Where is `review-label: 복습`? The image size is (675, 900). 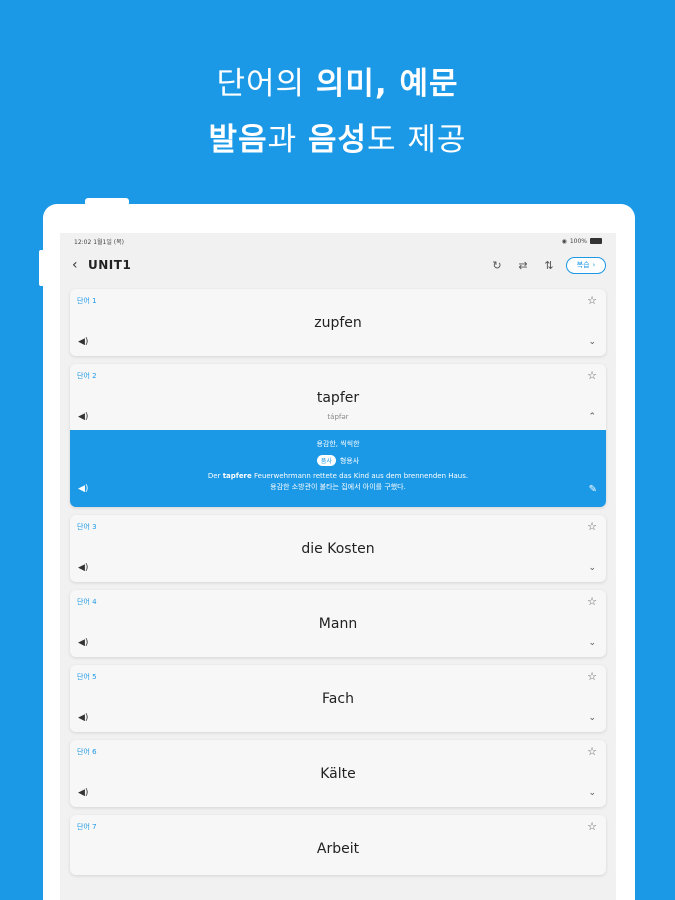 review-label: 복습 is located at coordinates (583, 265).